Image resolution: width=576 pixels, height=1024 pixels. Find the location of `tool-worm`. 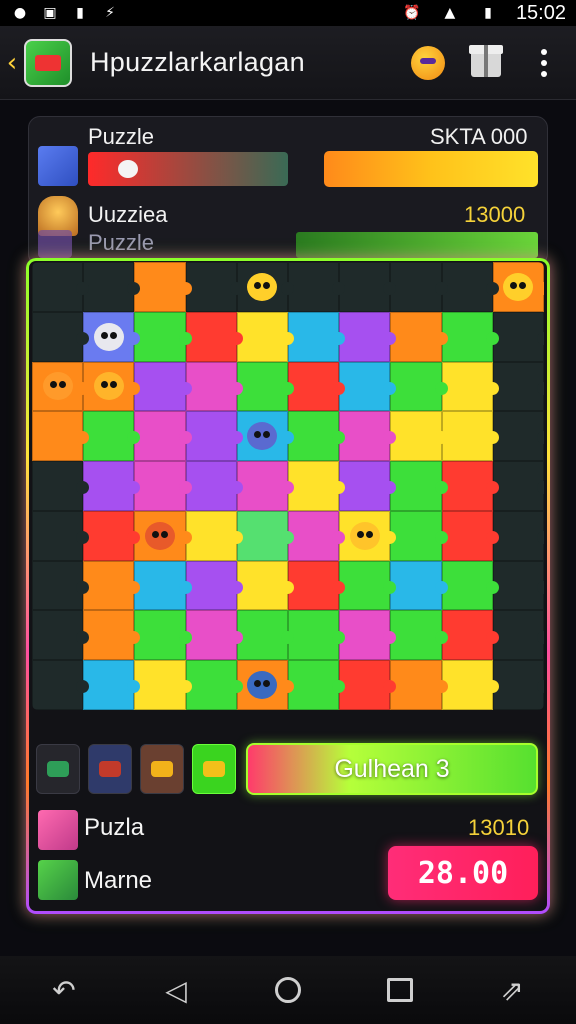

tool-worm is located at coordinates (214, 769).